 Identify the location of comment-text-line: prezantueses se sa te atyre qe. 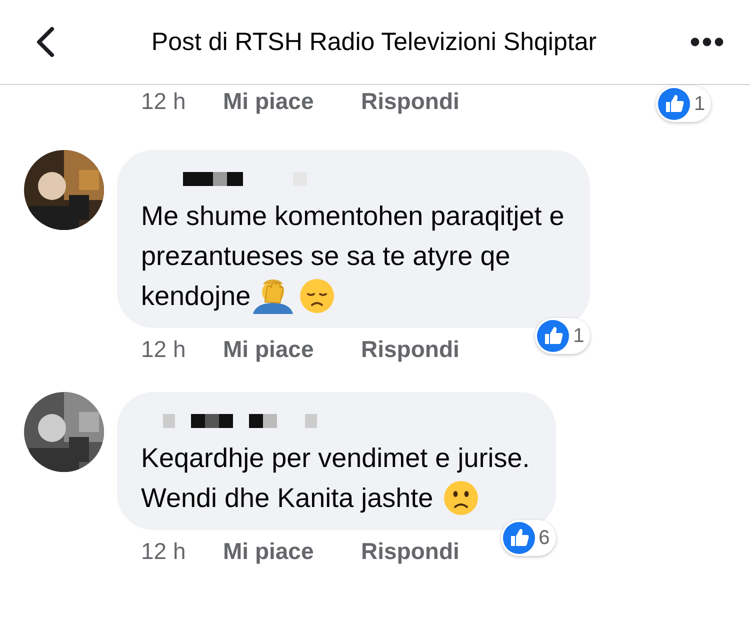
(326, 256).